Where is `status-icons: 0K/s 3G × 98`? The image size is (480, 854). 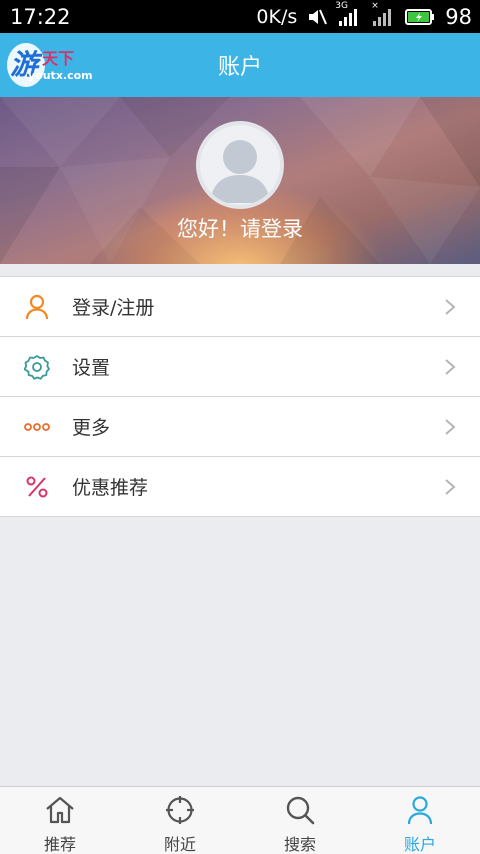 status-icons: 0K/s 3G × 98 is located at coordinates (364, 15).